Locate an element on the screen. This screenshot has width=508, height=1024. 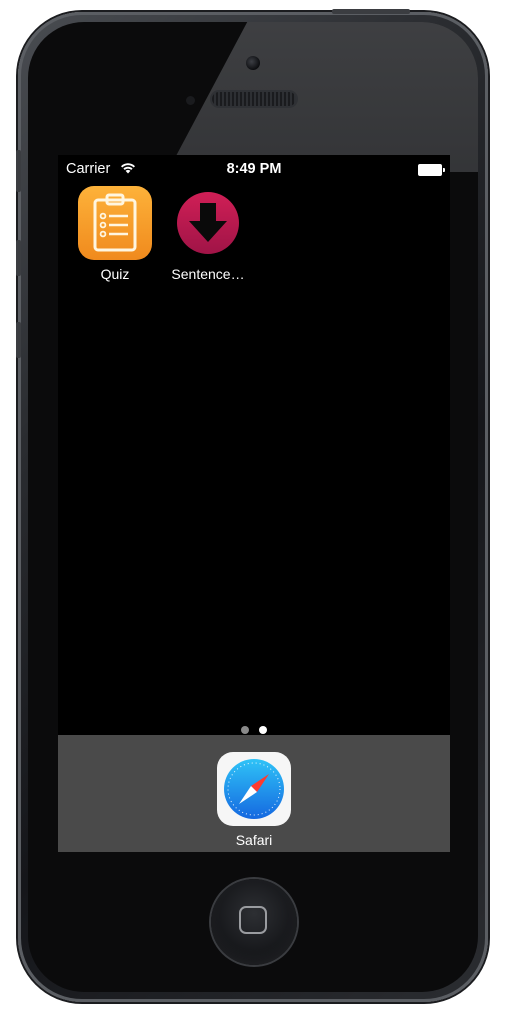
home-button is located at coordinates (254, 922).